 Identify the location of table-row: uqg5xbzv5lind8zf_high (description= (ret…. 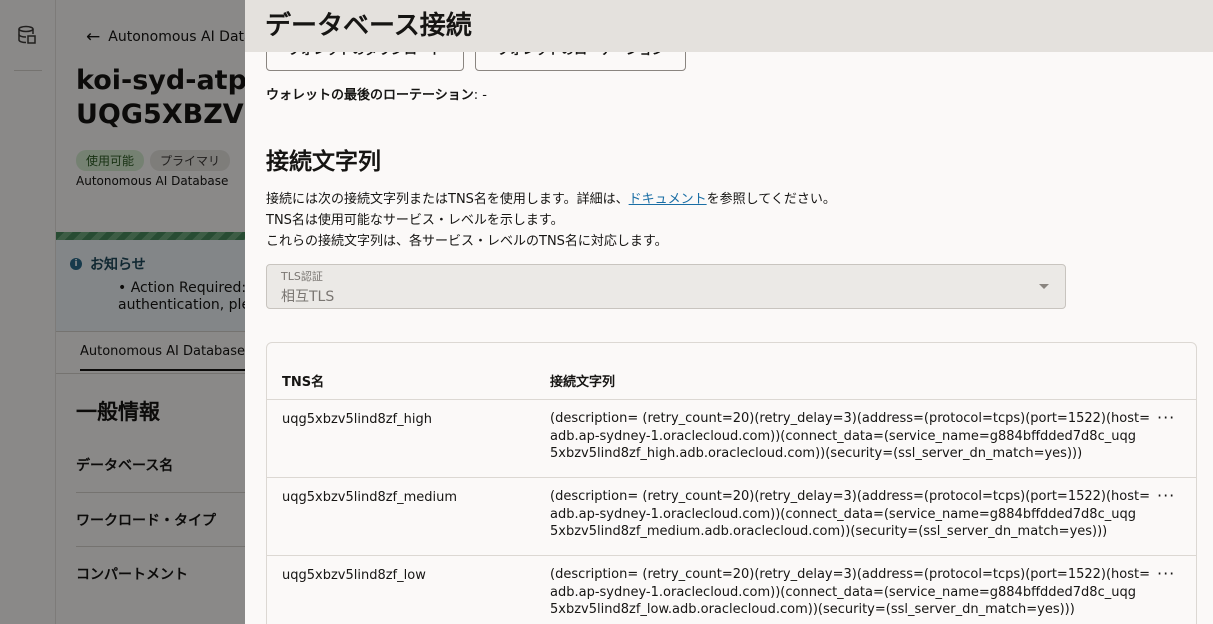
(731, 439).